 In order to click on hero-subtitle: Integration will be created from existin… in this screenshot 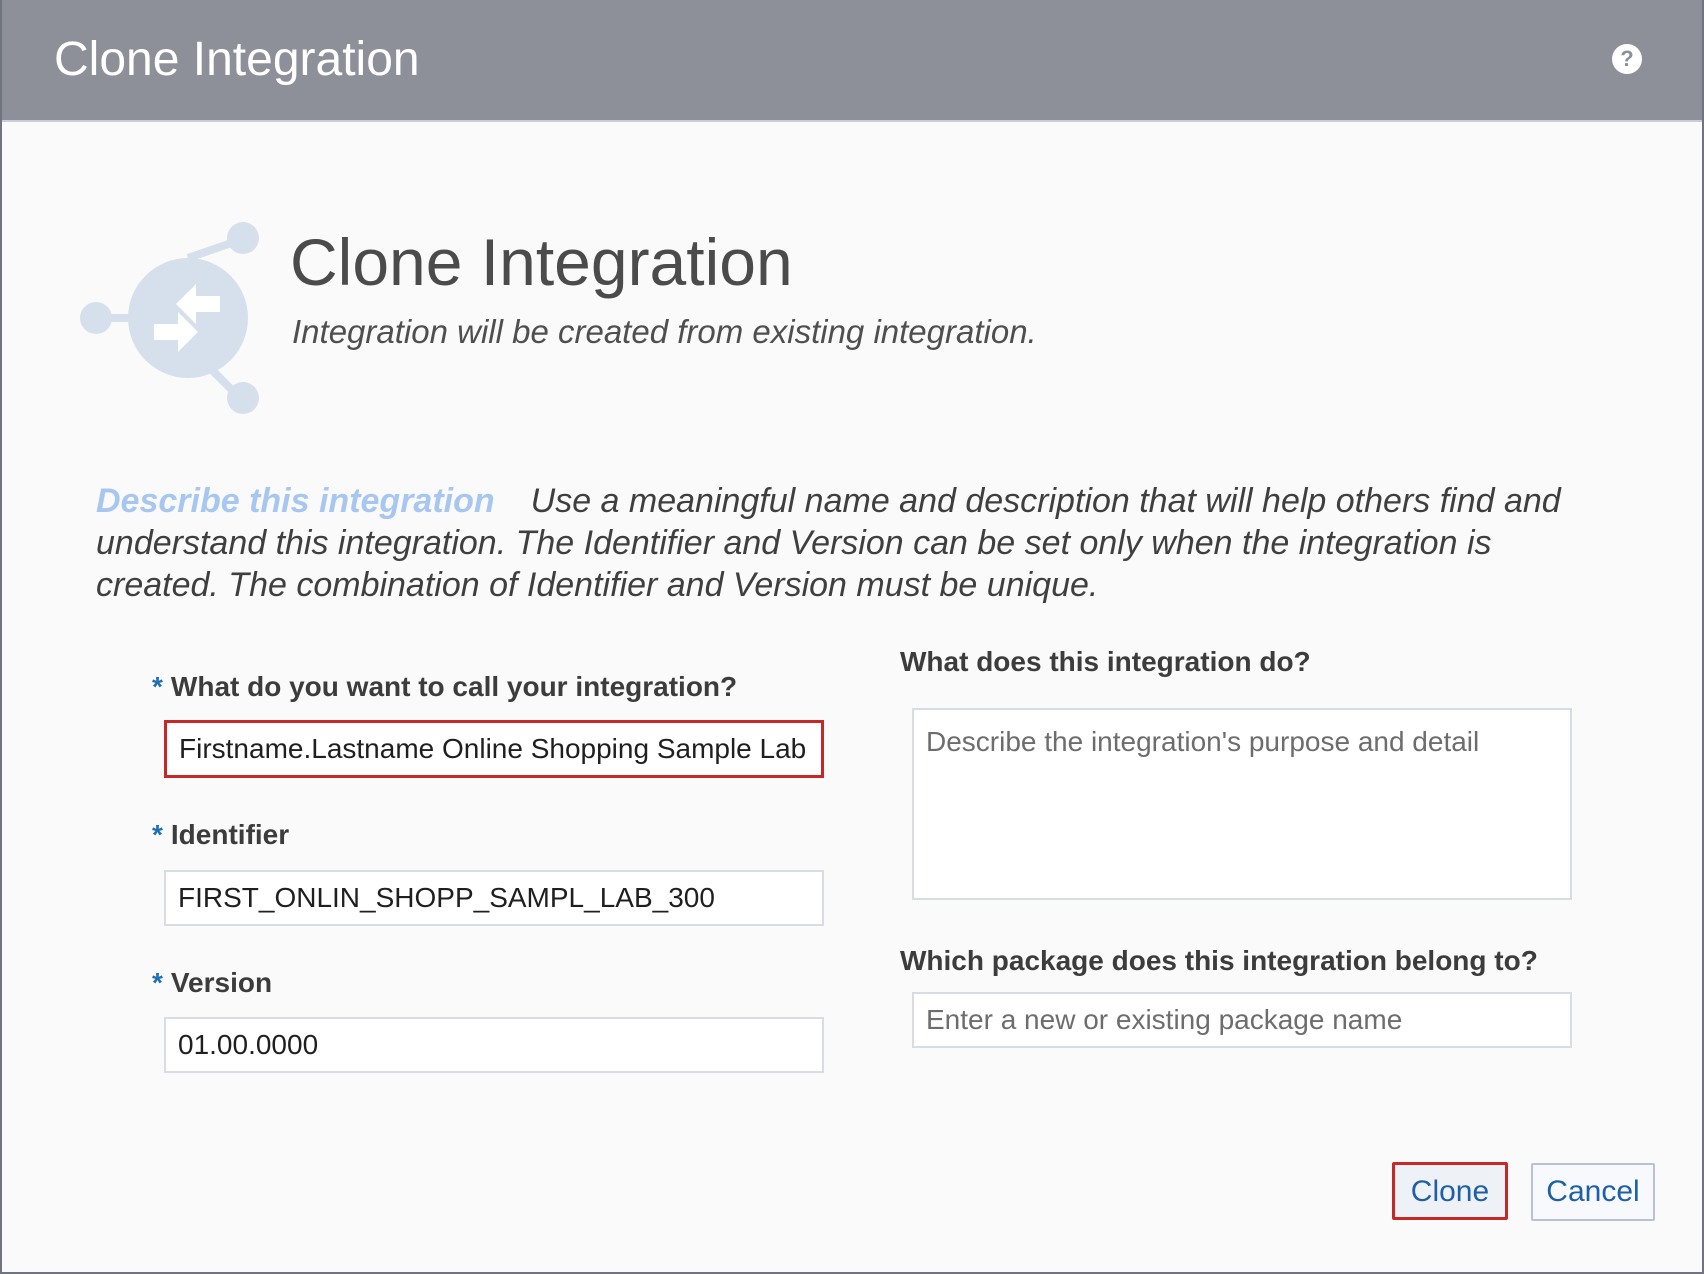, I will do `click(664, 331)`.